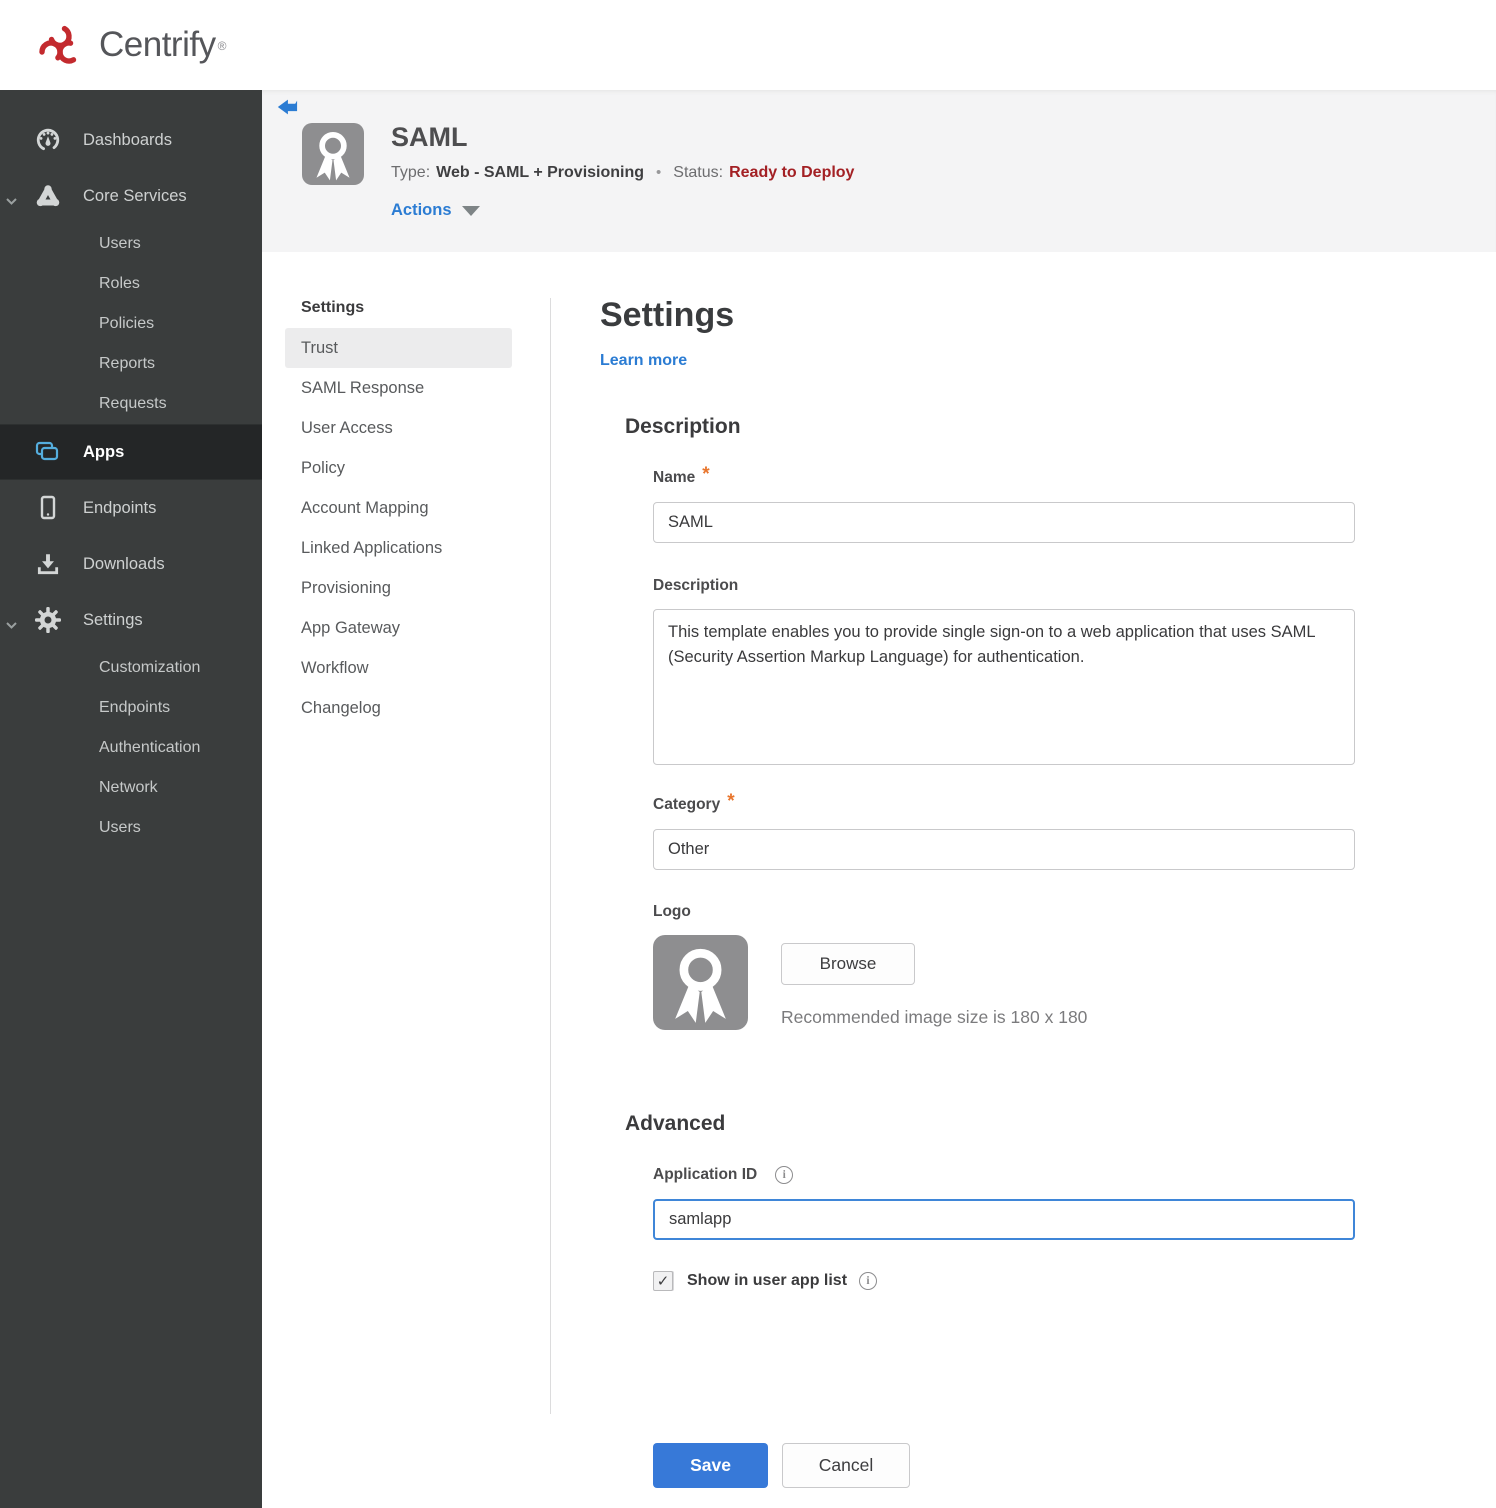  Describe the element at coordinates (131, 452) in the screenshot. I see `sidebar-item-apps: Apps` at that location.